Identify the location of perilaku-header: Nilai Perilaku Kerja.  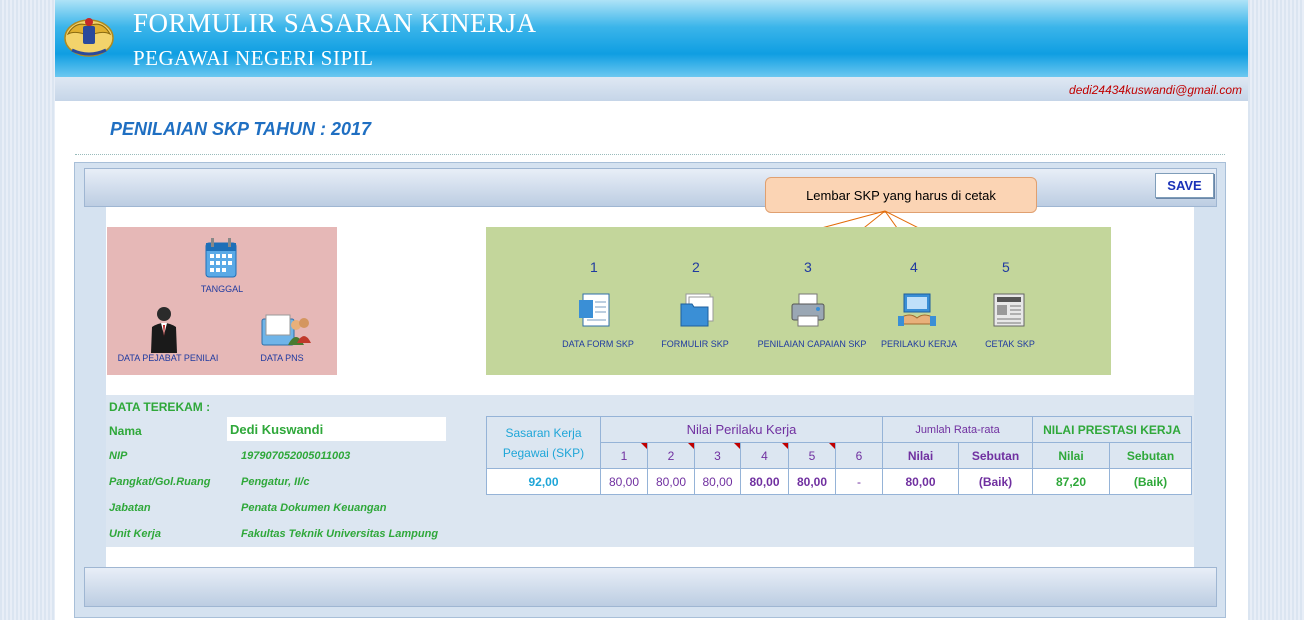
(741, 429).